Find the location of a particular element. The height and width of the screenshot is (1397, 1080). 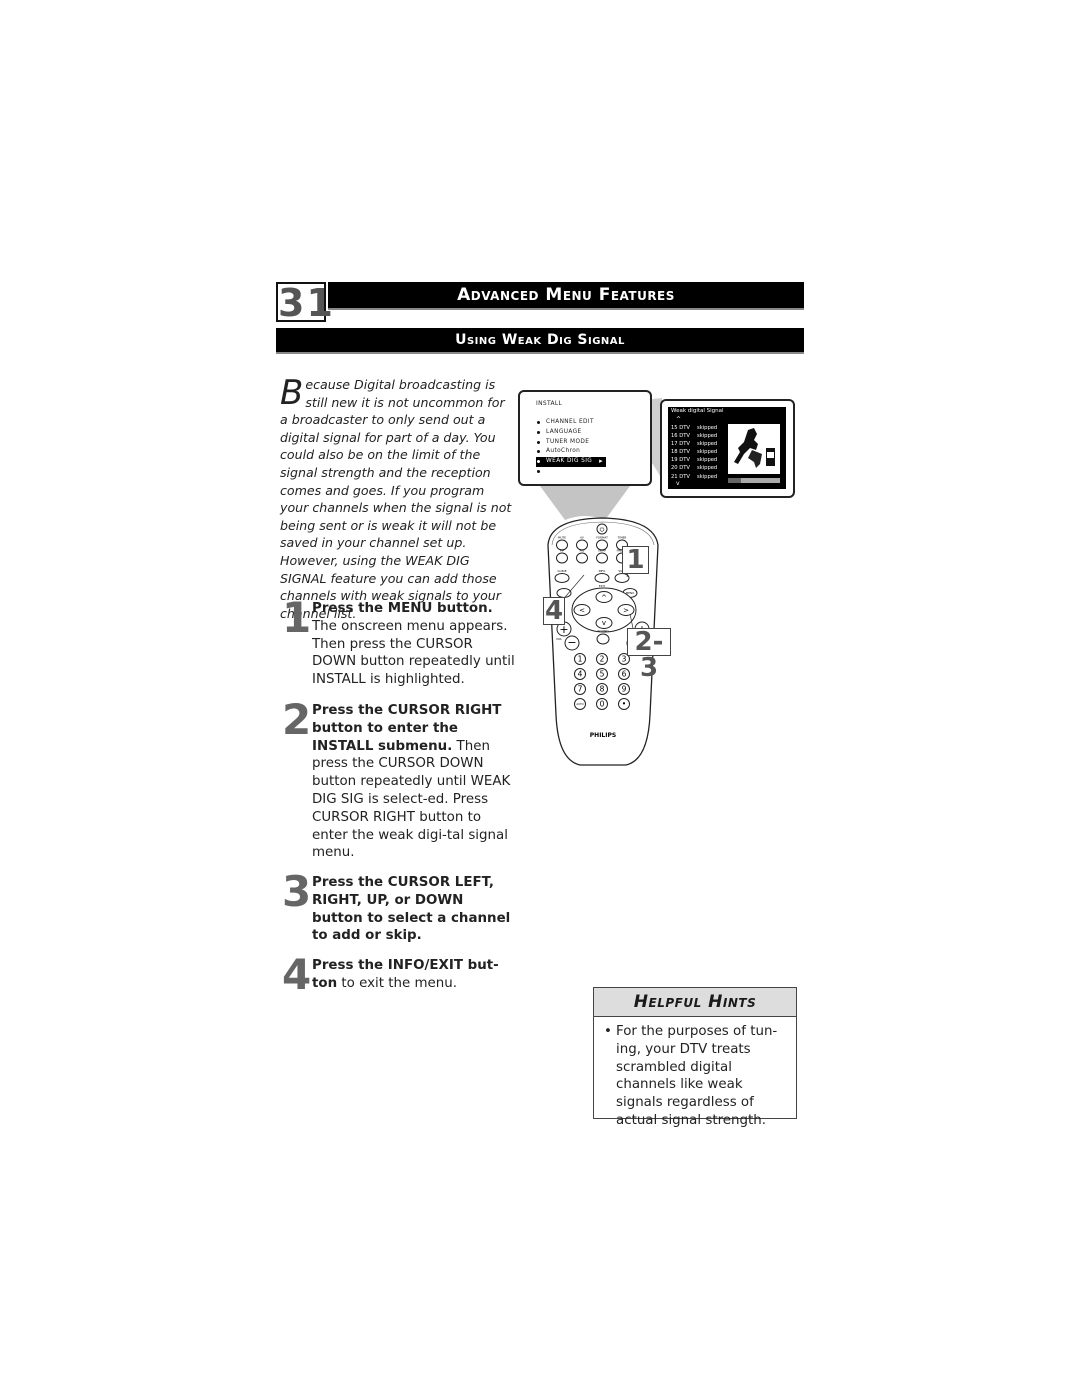

svg-text: v is located at coordinates (604, 623).